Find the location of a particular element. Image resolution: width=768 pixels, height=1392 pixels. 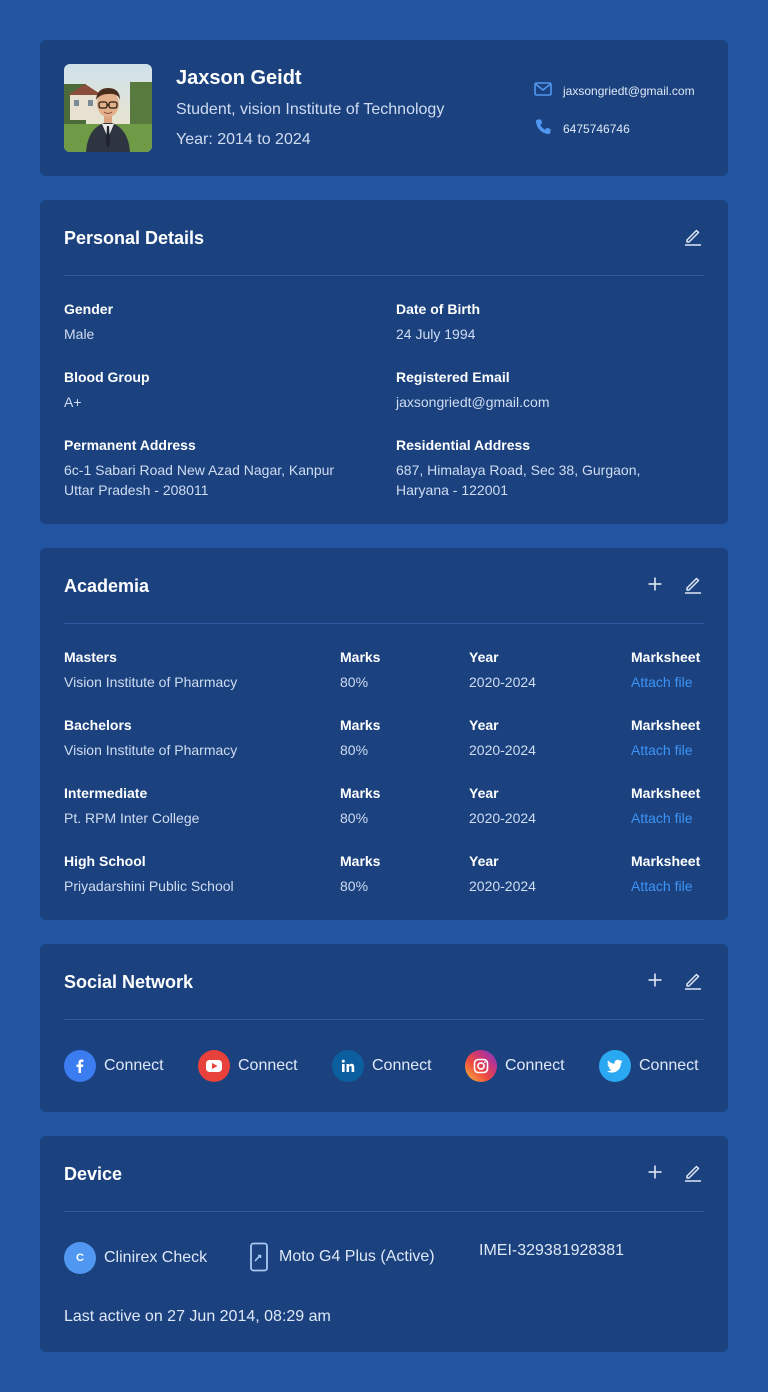

residential-address-label: Residential Address is located at coordinates (463, 445).